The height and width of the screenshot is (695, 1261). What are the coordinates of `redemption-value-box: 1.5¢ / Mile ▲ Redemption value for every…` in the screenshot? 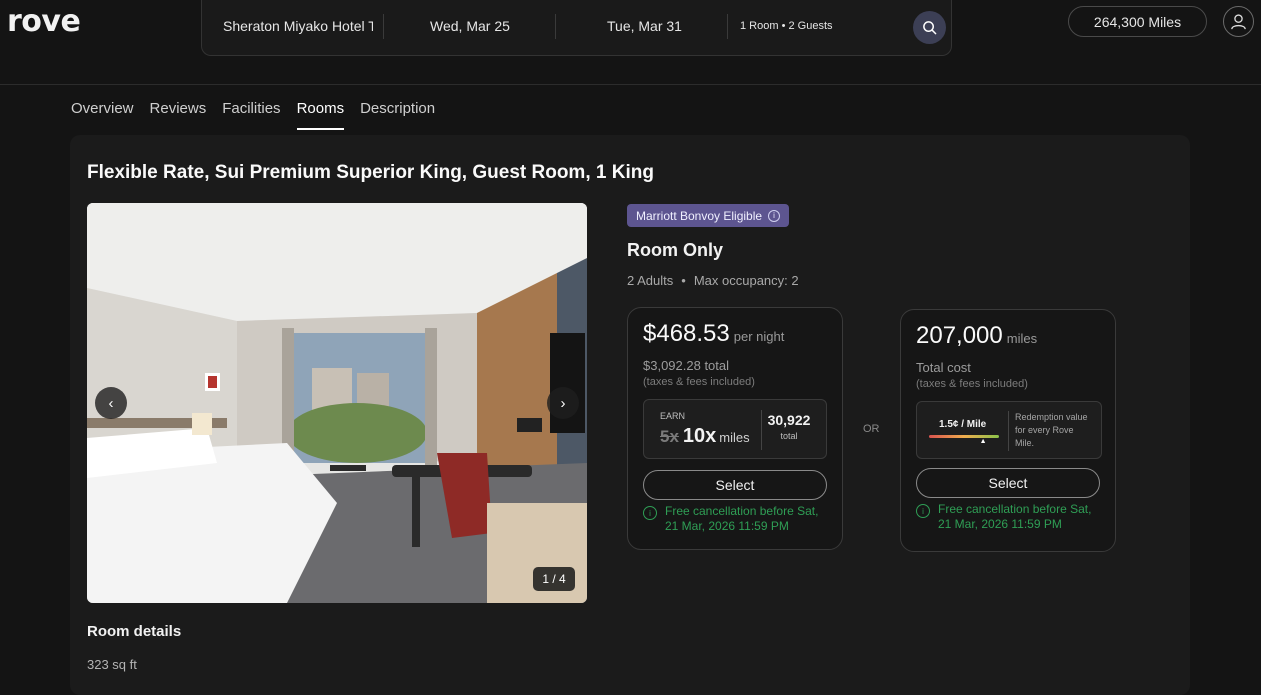 It's located at (1009, 430).